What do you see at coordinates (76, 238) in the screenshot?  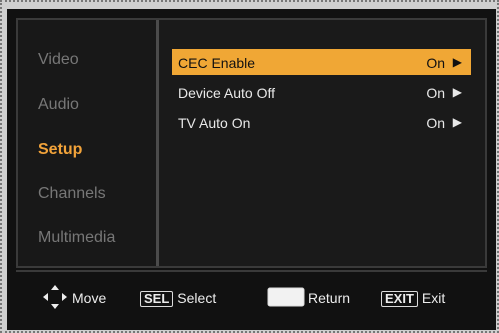 I see `sidebar-item-multimedia: Multimedia` at bounding box center [76, 238].